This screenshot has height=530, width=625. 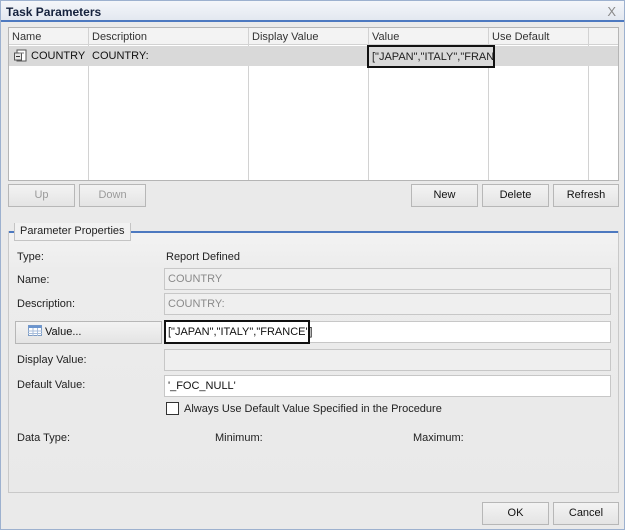 What do you see at coordinates (520, 37) in the screenshot?
I see `column-header-use-default: Use Default` at bounding box center [520, 37].